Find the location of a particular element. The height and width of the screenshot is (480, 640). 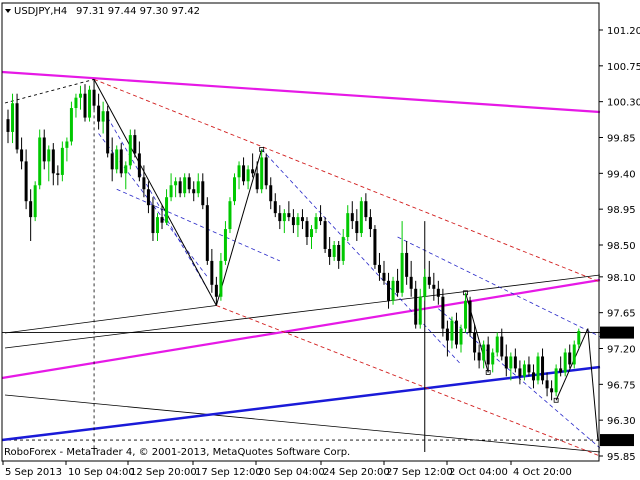

price-badge-label: 97.40 is located at coordinates (617, 334).